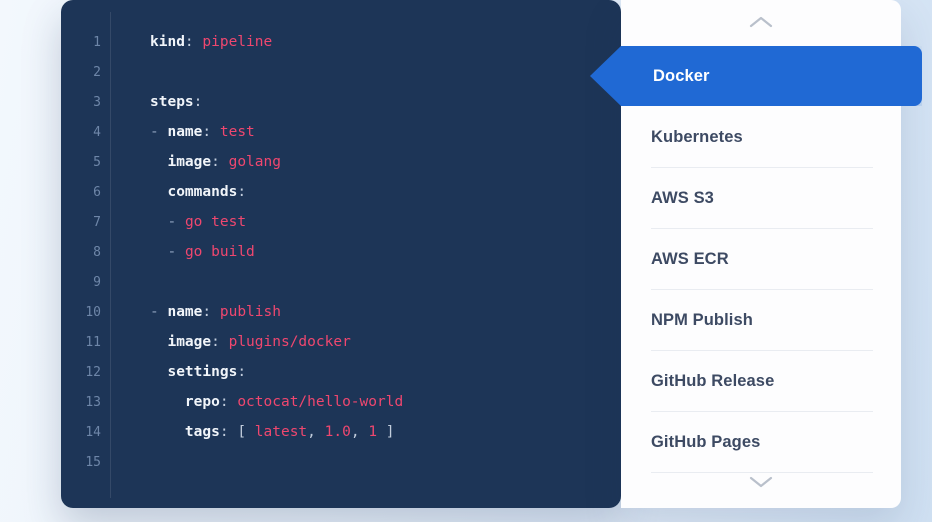 This screenshot has width=932, height=522. Describe the element at coordinates (237, 132) in the screenshot. I see `code-token-val: test` at that location.